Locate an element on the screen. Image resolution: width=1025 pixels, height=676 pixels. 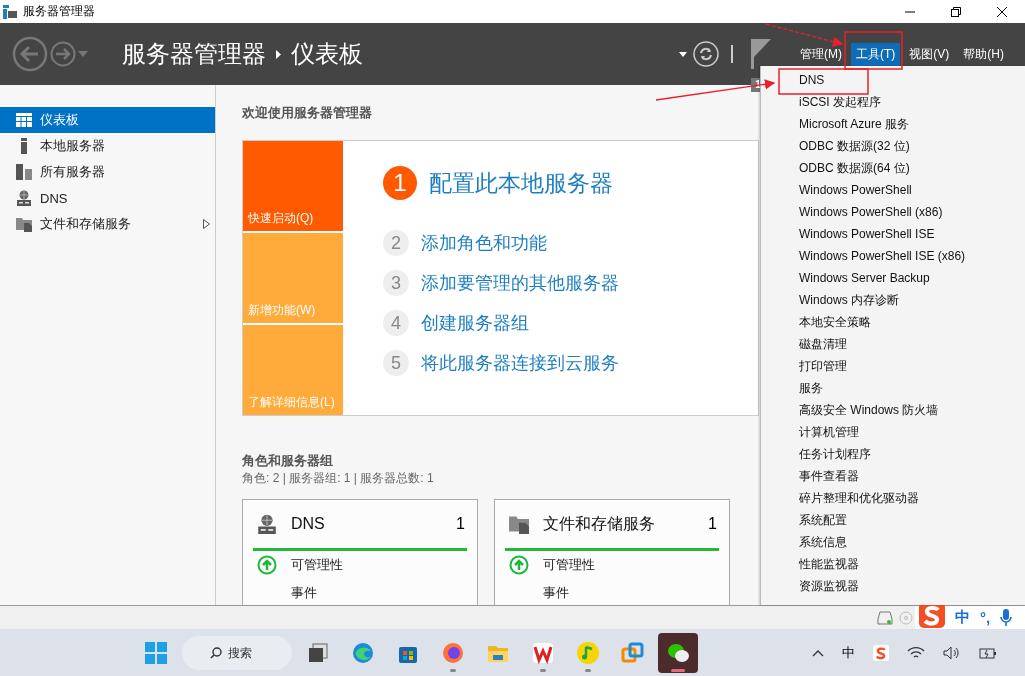
language-indicator: 中 is located at coordinates (848, 653).